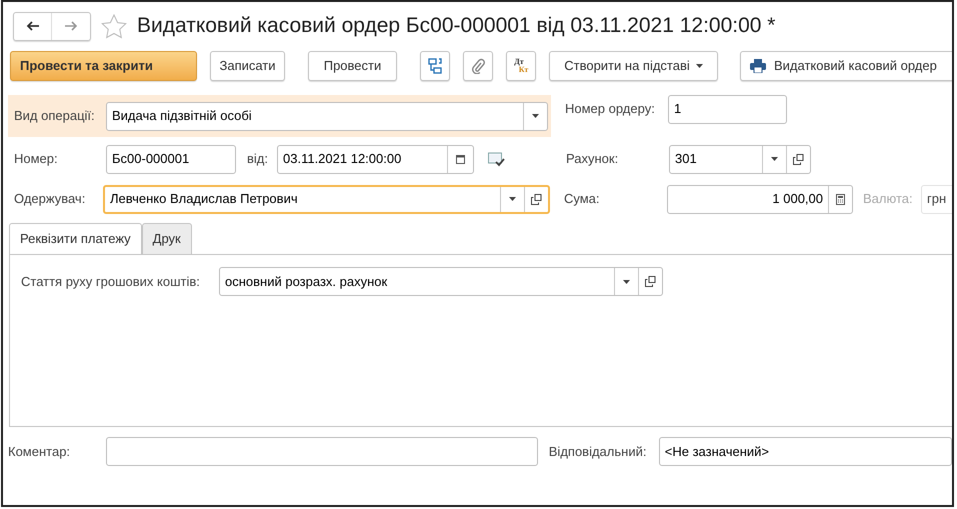 This screenshot has height=509, width=957. Describe the element at coordinates (456, 26) in the screenshot. I see `window-title: Видатковий касовий ордер Бс00-000001 від 03.11.2021 12:00:00 *` at that location.